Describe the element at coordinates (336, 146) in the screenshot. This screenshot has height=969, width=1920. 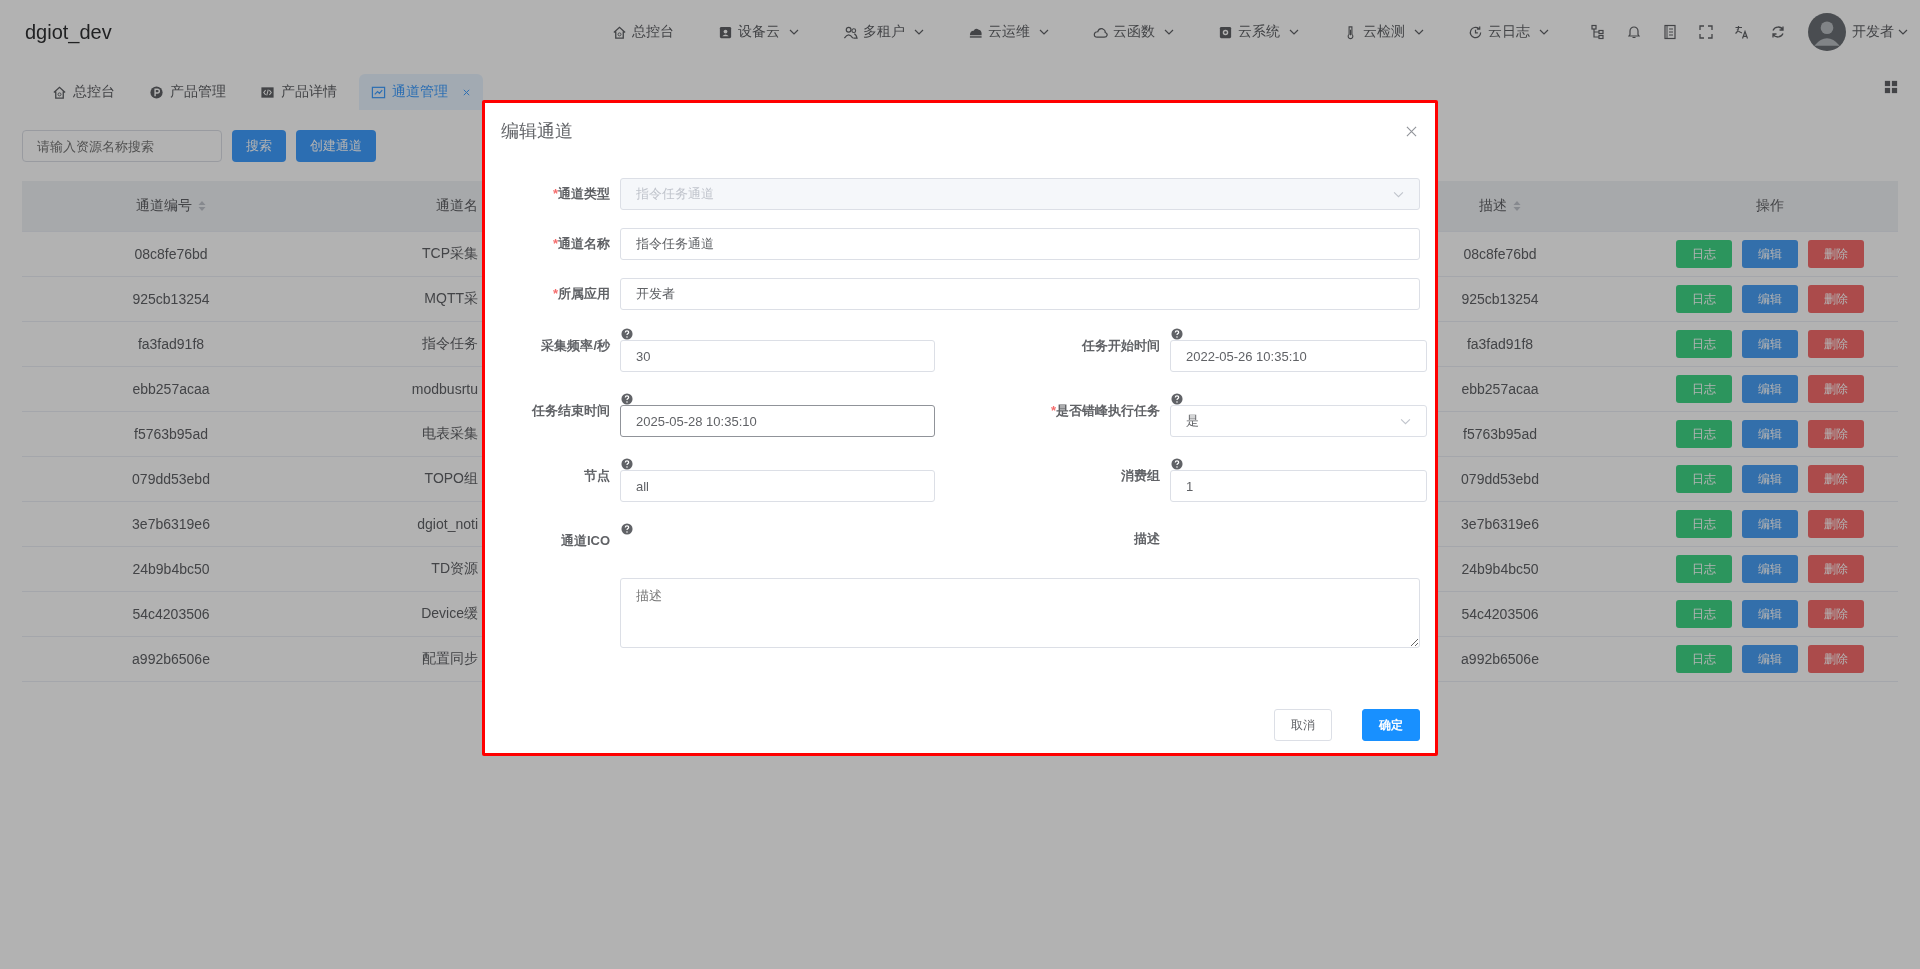
I see `primary-button: 创建通道` at that location.